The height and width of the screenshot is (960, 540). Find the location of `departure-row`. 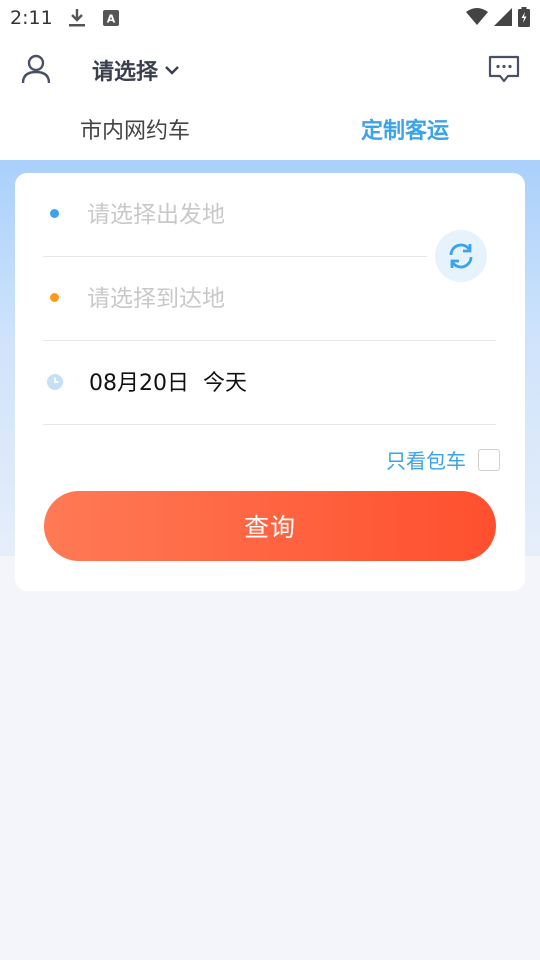

departure-row is located at coordinates (235, 215).